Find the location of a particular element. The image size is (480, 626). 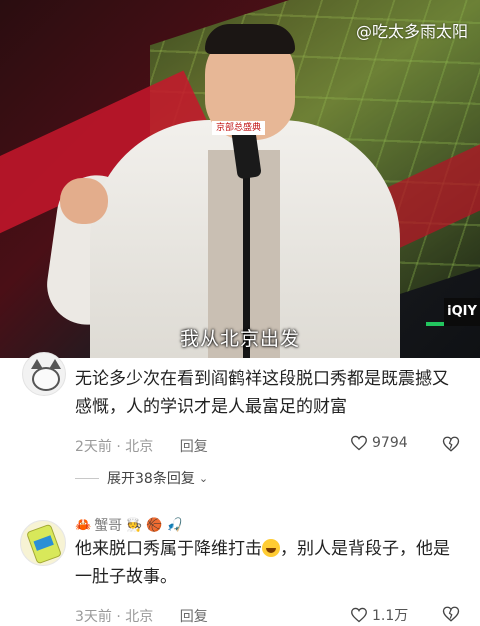

expand-replies: 展开38条回复 ⌄ is located at coordinates (141, 478).